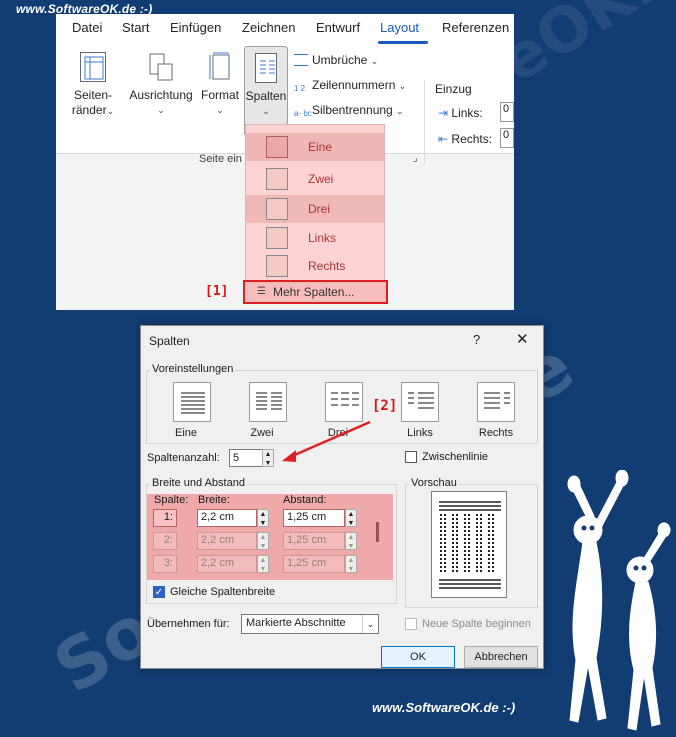 This screenshot has height=737, width=676. I want to click on gleiche-spaltenbreite-checkbox: ✓, so click(159, 592).